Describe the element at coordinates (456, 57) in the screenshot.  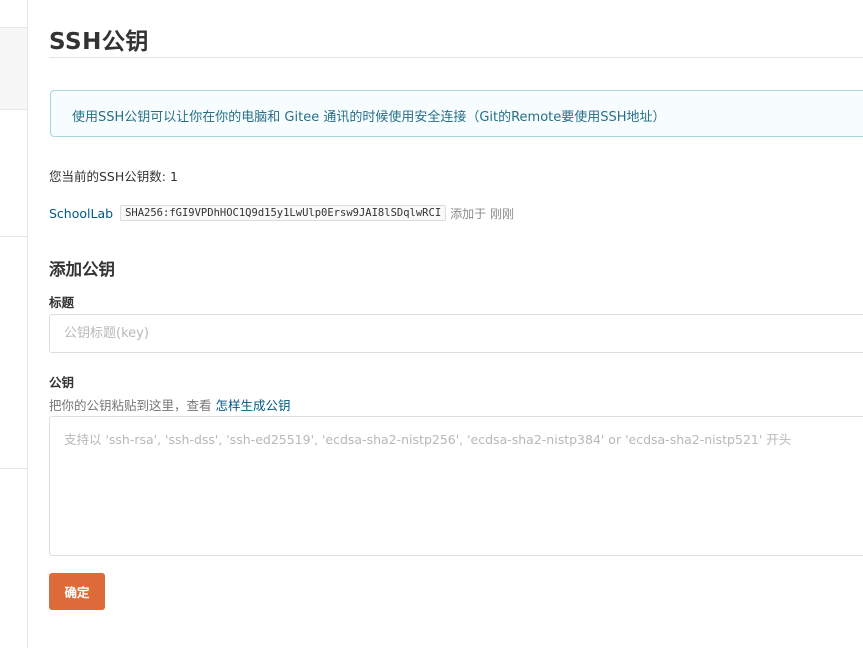
I see `title-divider` at that location.